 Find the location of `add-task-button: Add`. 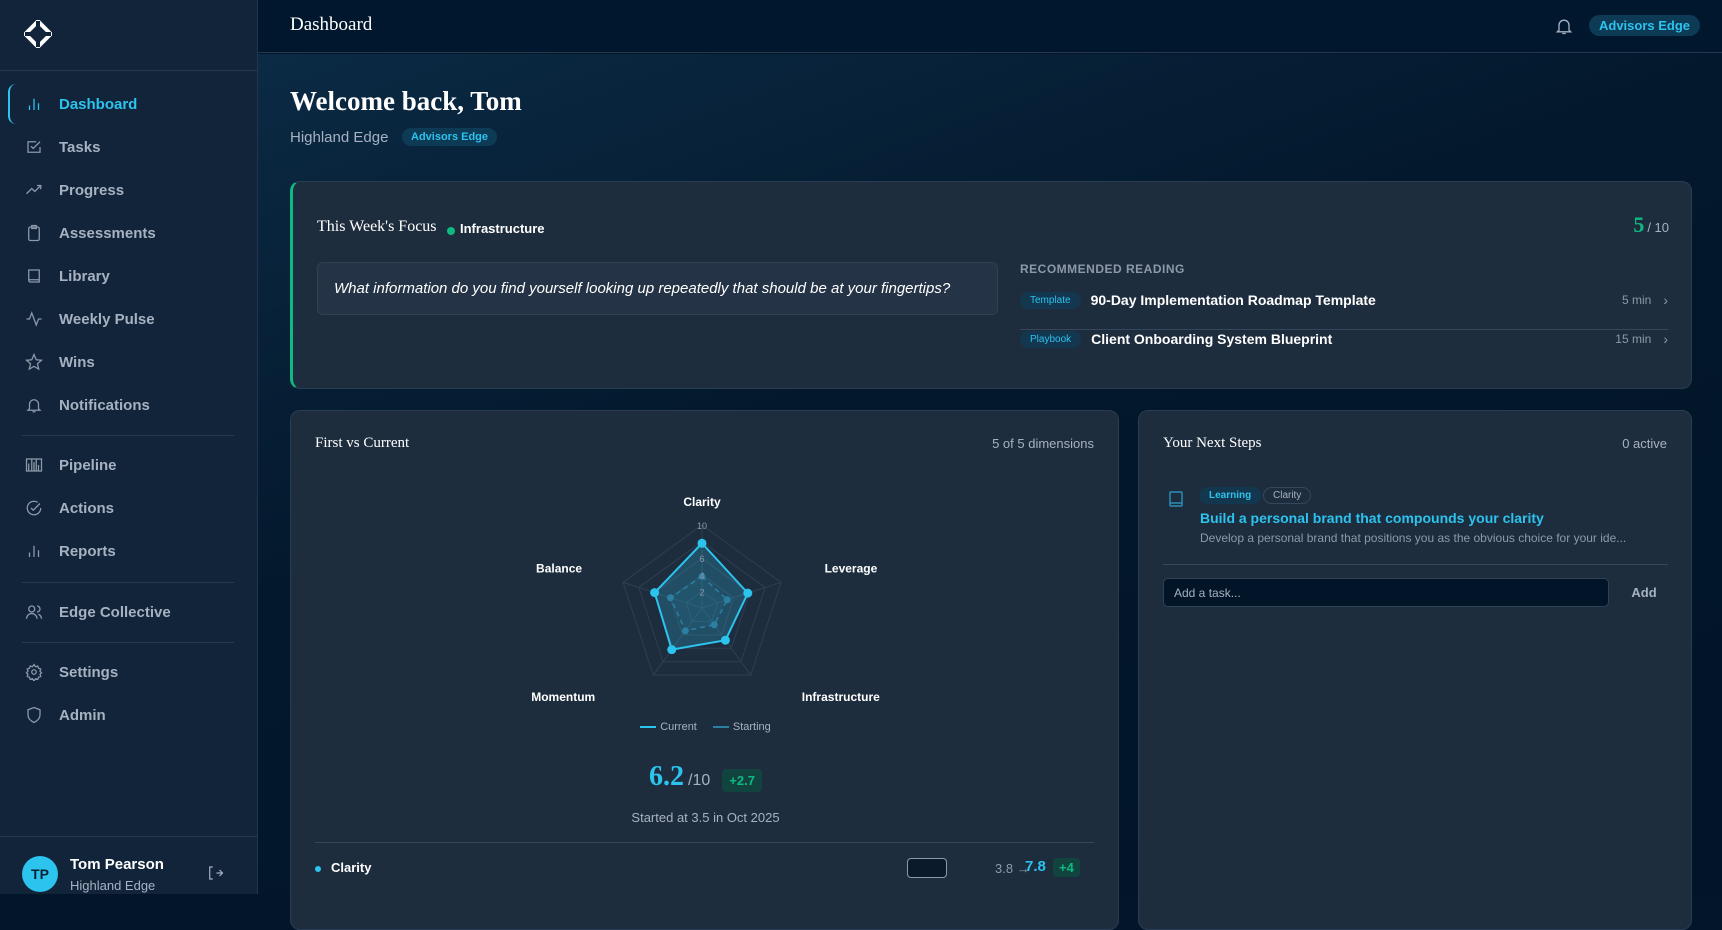

add-task-button: Add is located at coordinates (1644, 592).